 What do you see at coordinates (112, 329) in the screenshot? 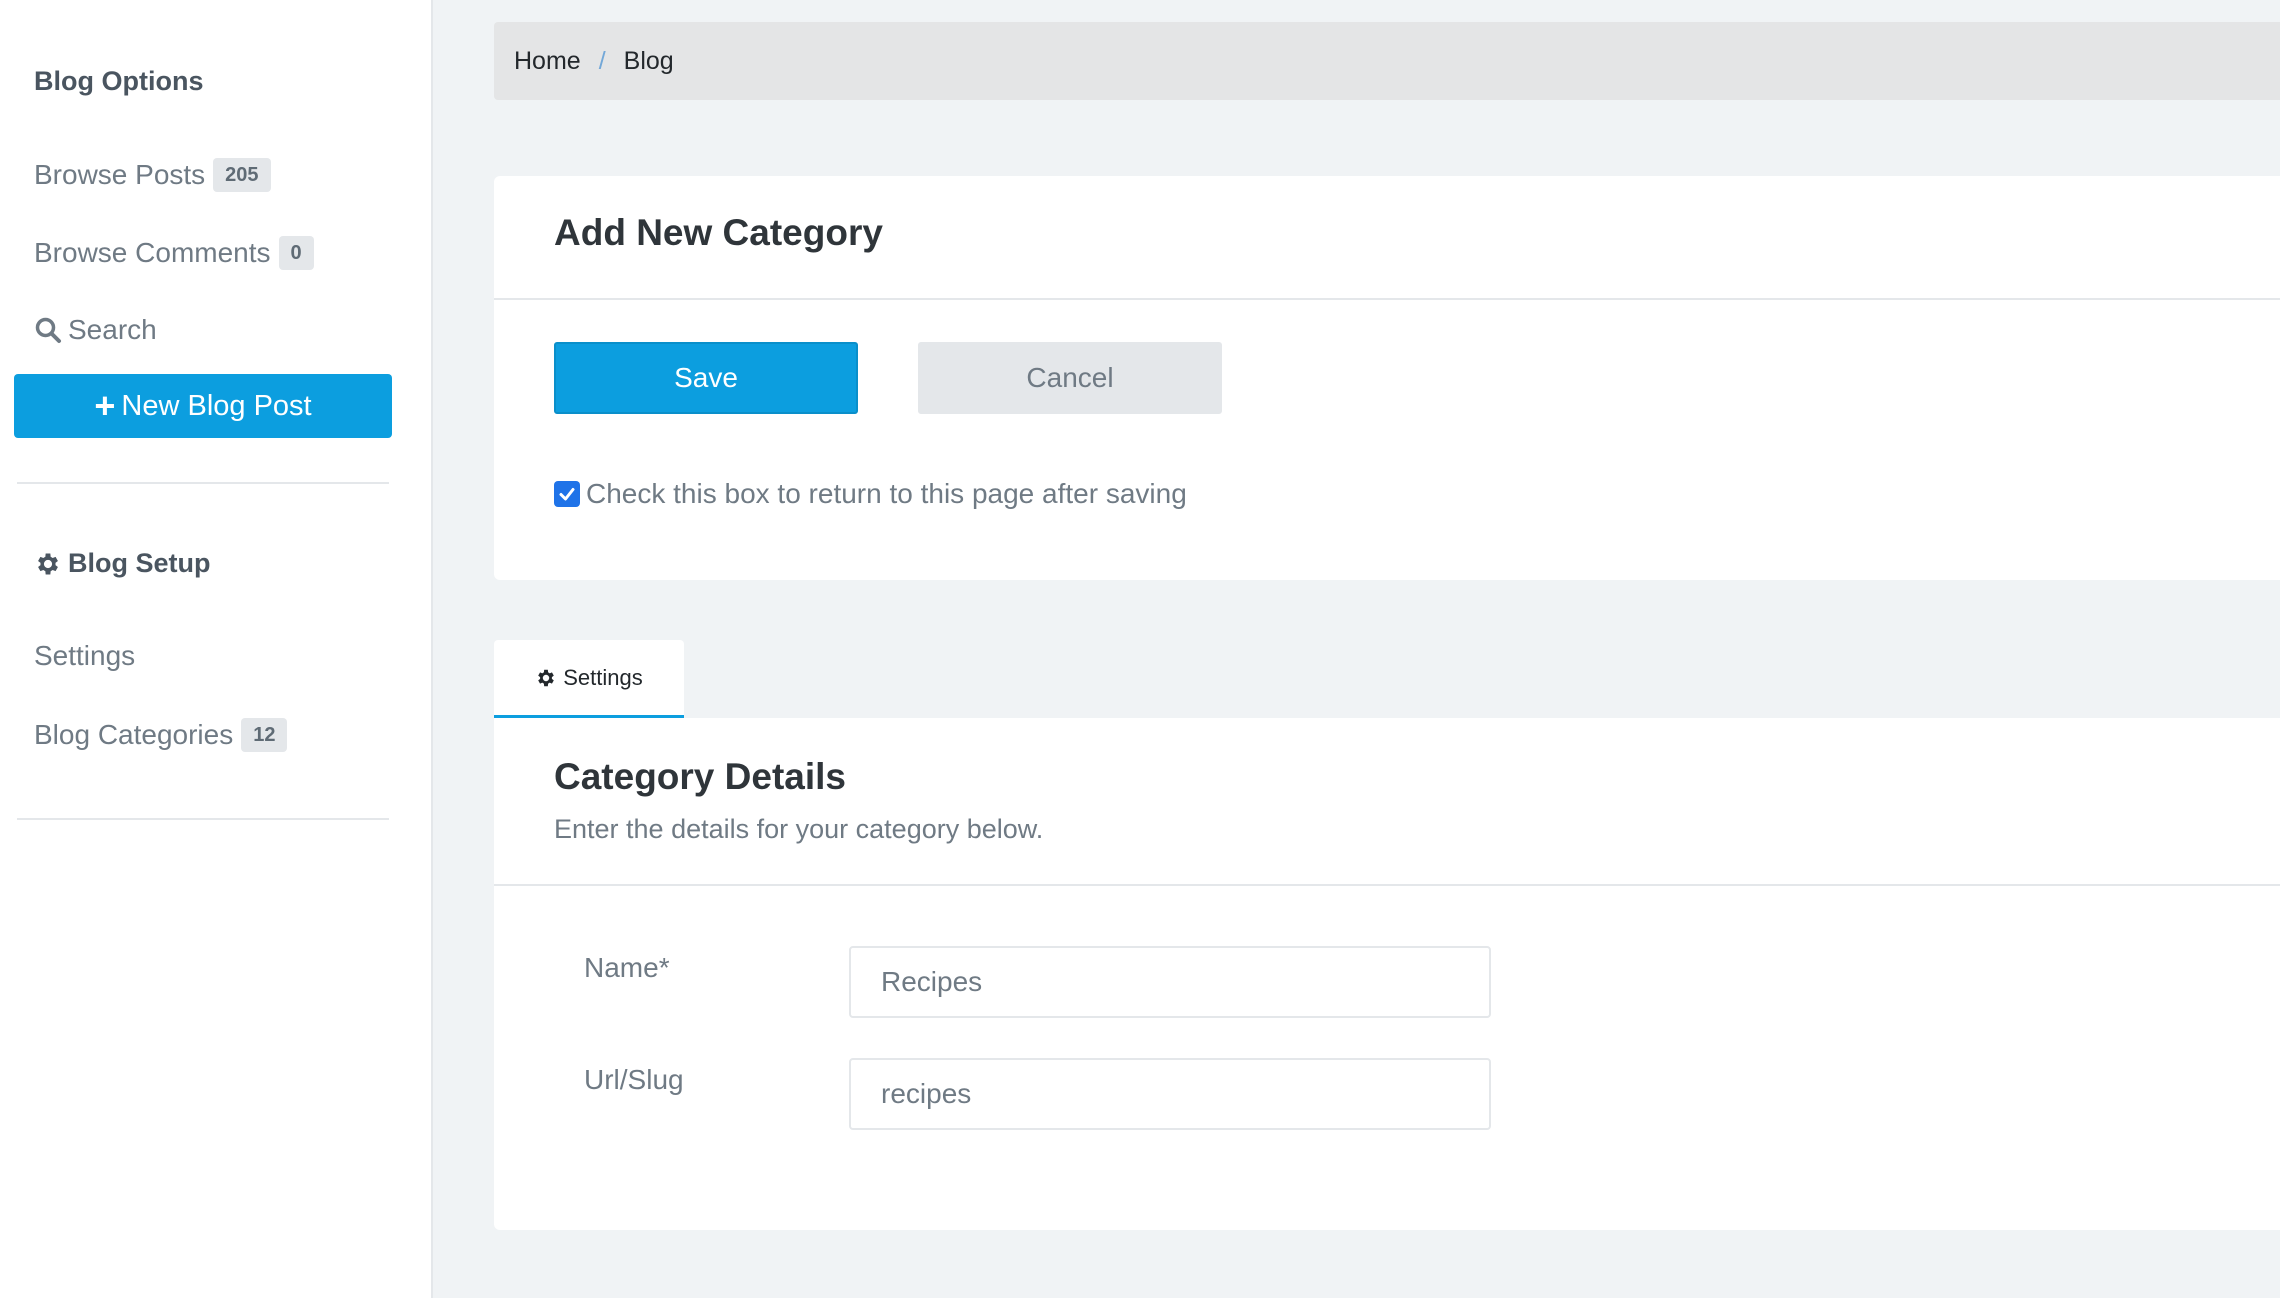
I see `sidebar-item-label: Search` at bounding box center [112, 329].